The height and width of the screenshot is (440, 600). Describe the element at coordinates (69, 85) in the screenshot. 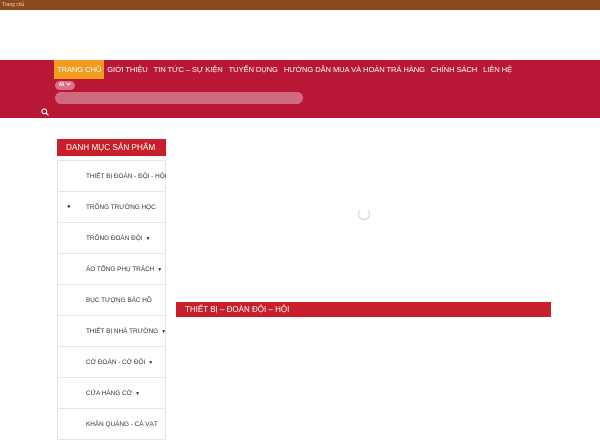

I see `chevron-down-icon` at that location.